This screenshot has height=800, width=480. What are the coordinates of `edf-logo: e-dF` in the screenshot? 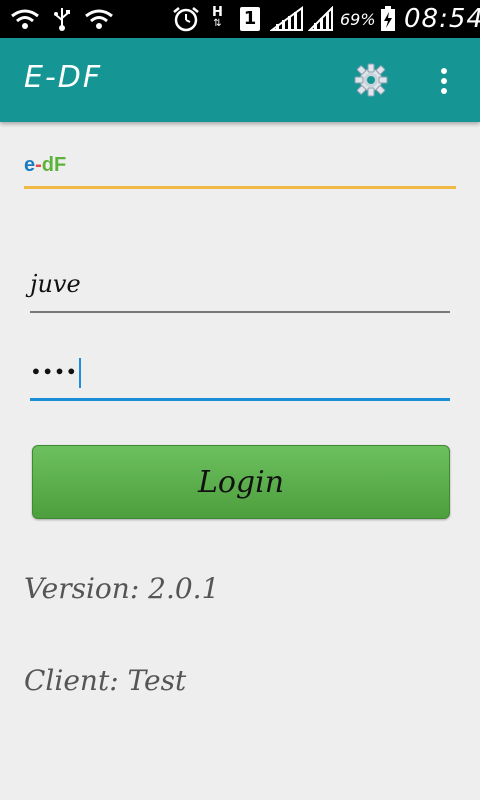 It's located at (45, 165).